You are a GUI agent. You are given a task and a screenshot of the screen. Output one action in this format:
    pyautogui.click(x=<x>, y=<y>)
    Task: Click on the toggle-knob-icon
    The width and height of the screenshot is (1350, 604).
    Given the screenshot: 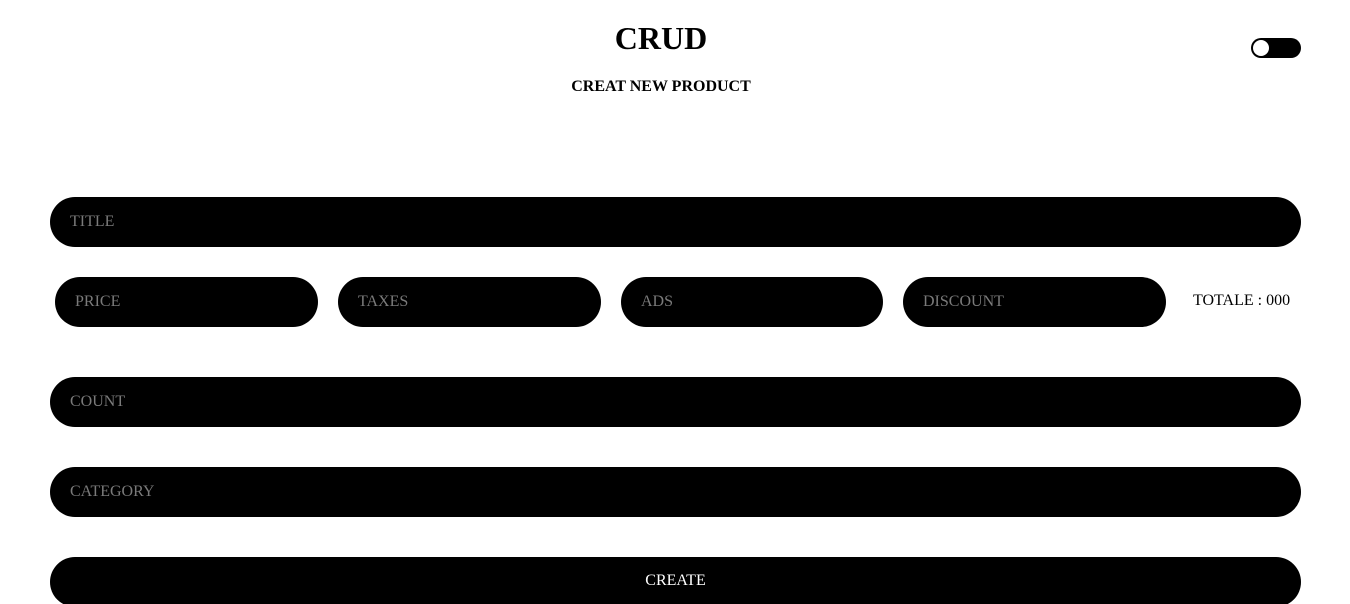 What is the action you would take?
    pyautogui.click(x=1261, y=48)
    